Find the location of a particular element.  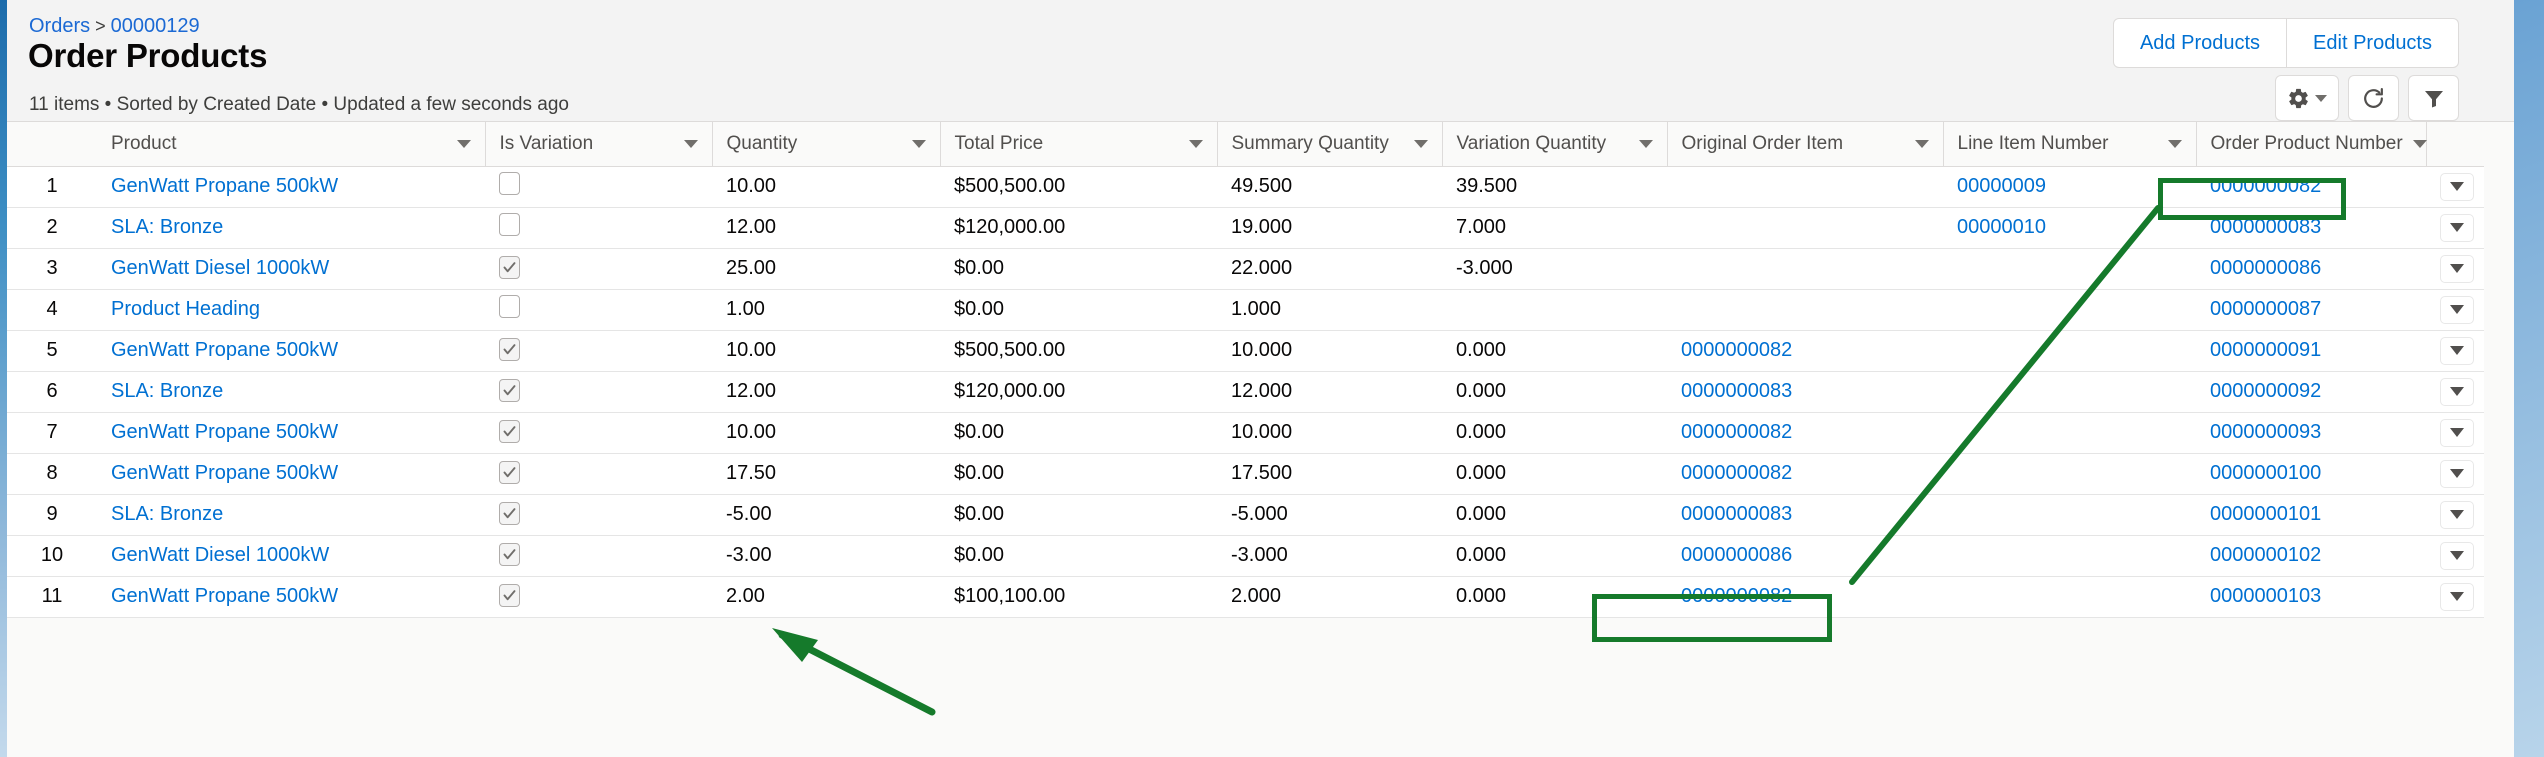

refresh-button is located at coordinates (2373, 98).